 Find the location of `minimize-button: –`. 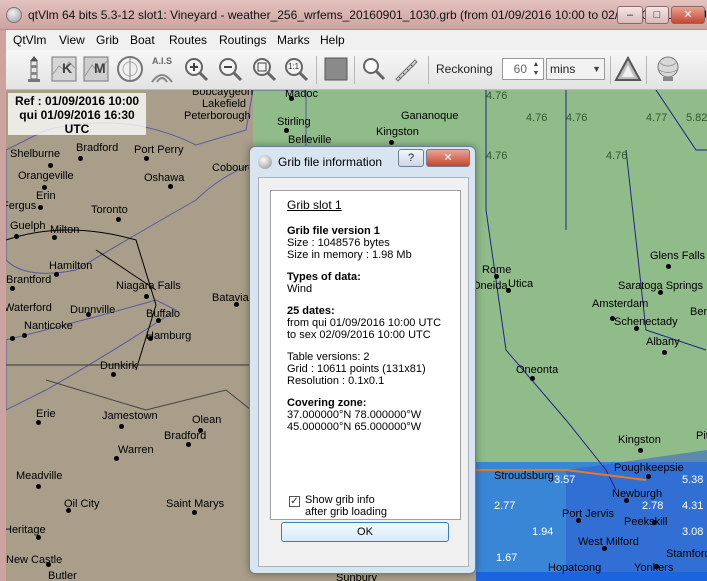

minimize-button: – is located at coordinates (630, 15).